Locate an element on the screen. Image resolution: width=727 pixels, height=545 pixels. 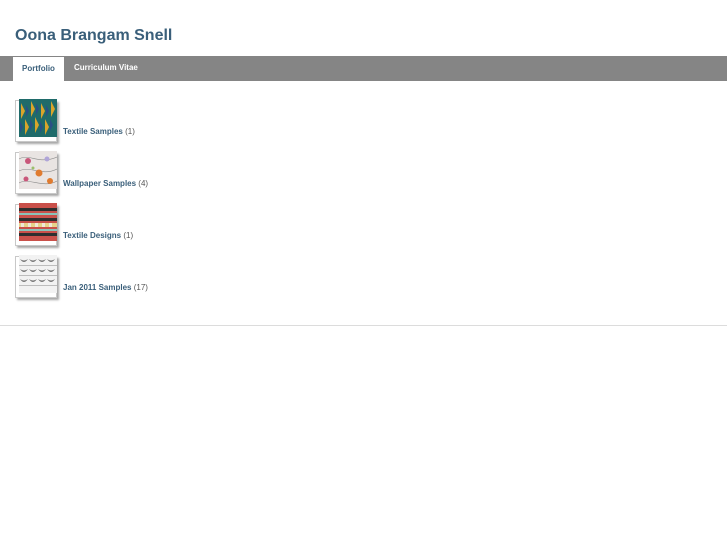
tab-curriculum-vitae: Curriculum Vitae is located at coordinates (106, 68).